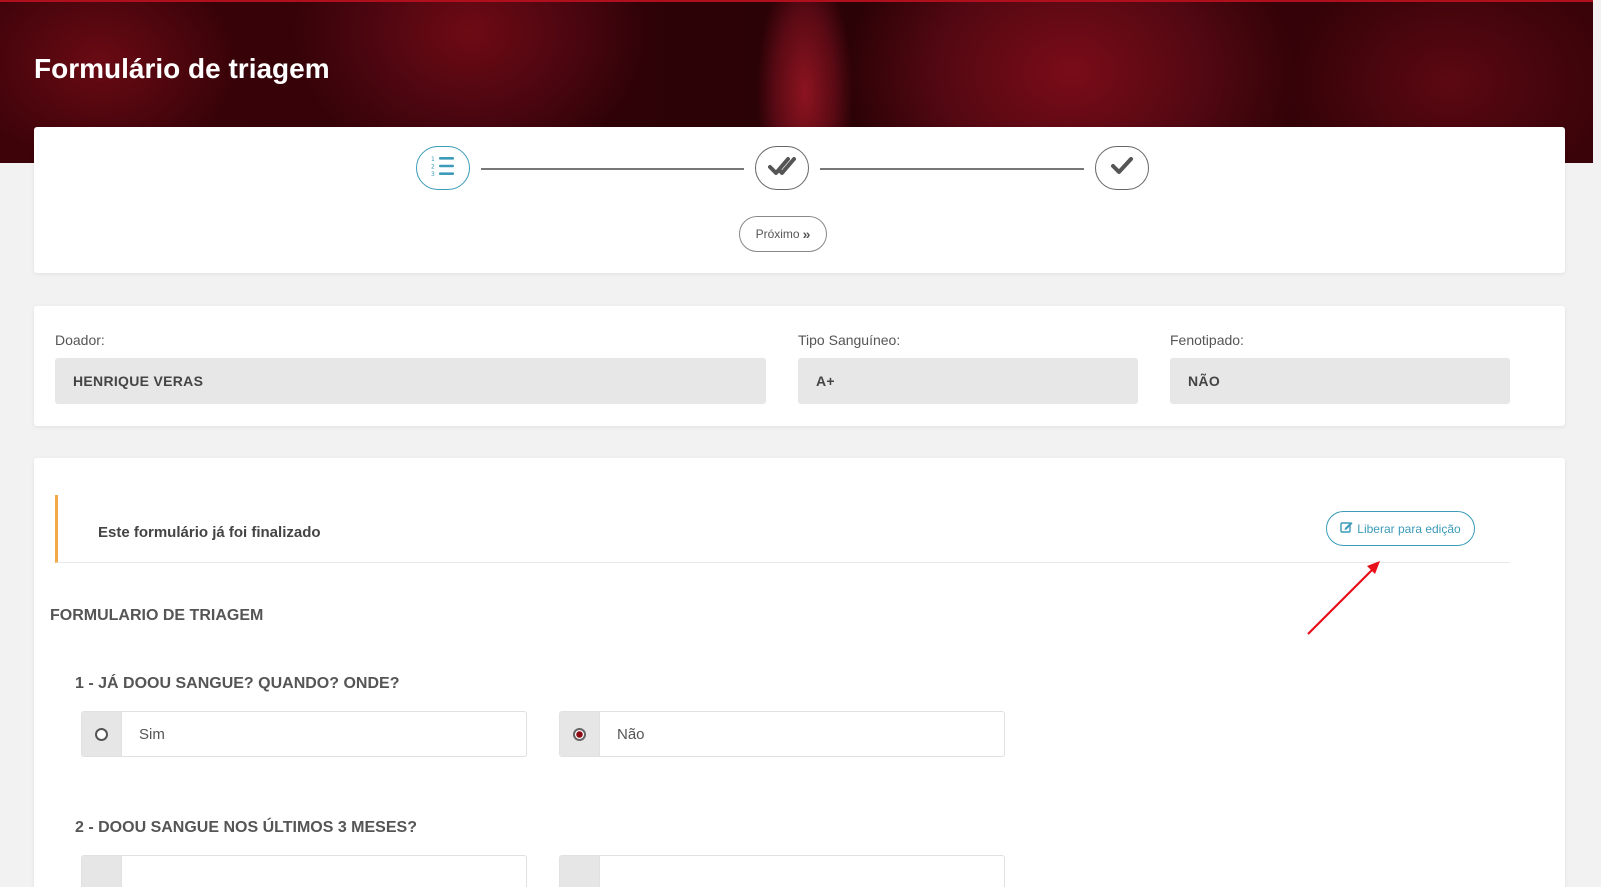 The height and width of the screenshot is (887, 1601). Describe the element at coordinates (246, 827) in the screenshot. I see `question-2: 2 - DOOU SANGUE NOS ÚLTIMOS 3 MESES?` at that location.